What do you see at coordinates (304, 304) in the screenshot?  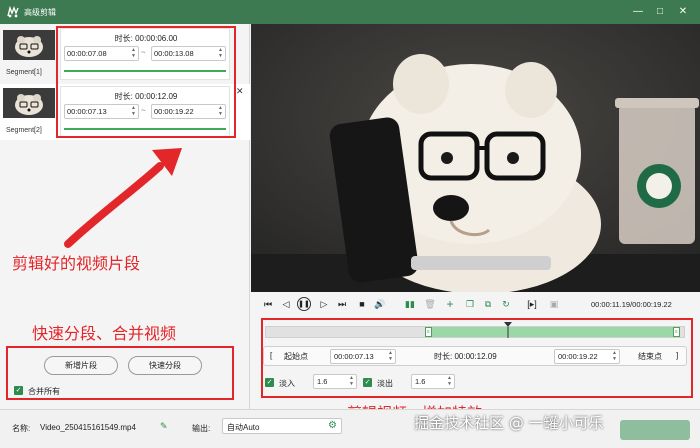 I see `pause-icon: ❚❚` at bounding box center [304, 304].